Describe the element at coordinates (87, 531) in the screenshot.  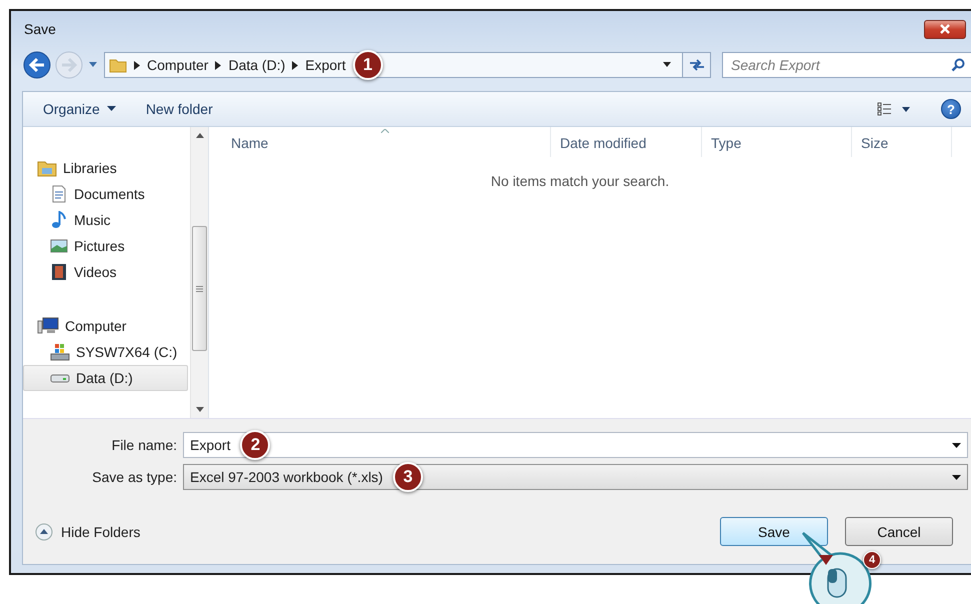
I see `hide-folders-button: Hide Folders` at that location.